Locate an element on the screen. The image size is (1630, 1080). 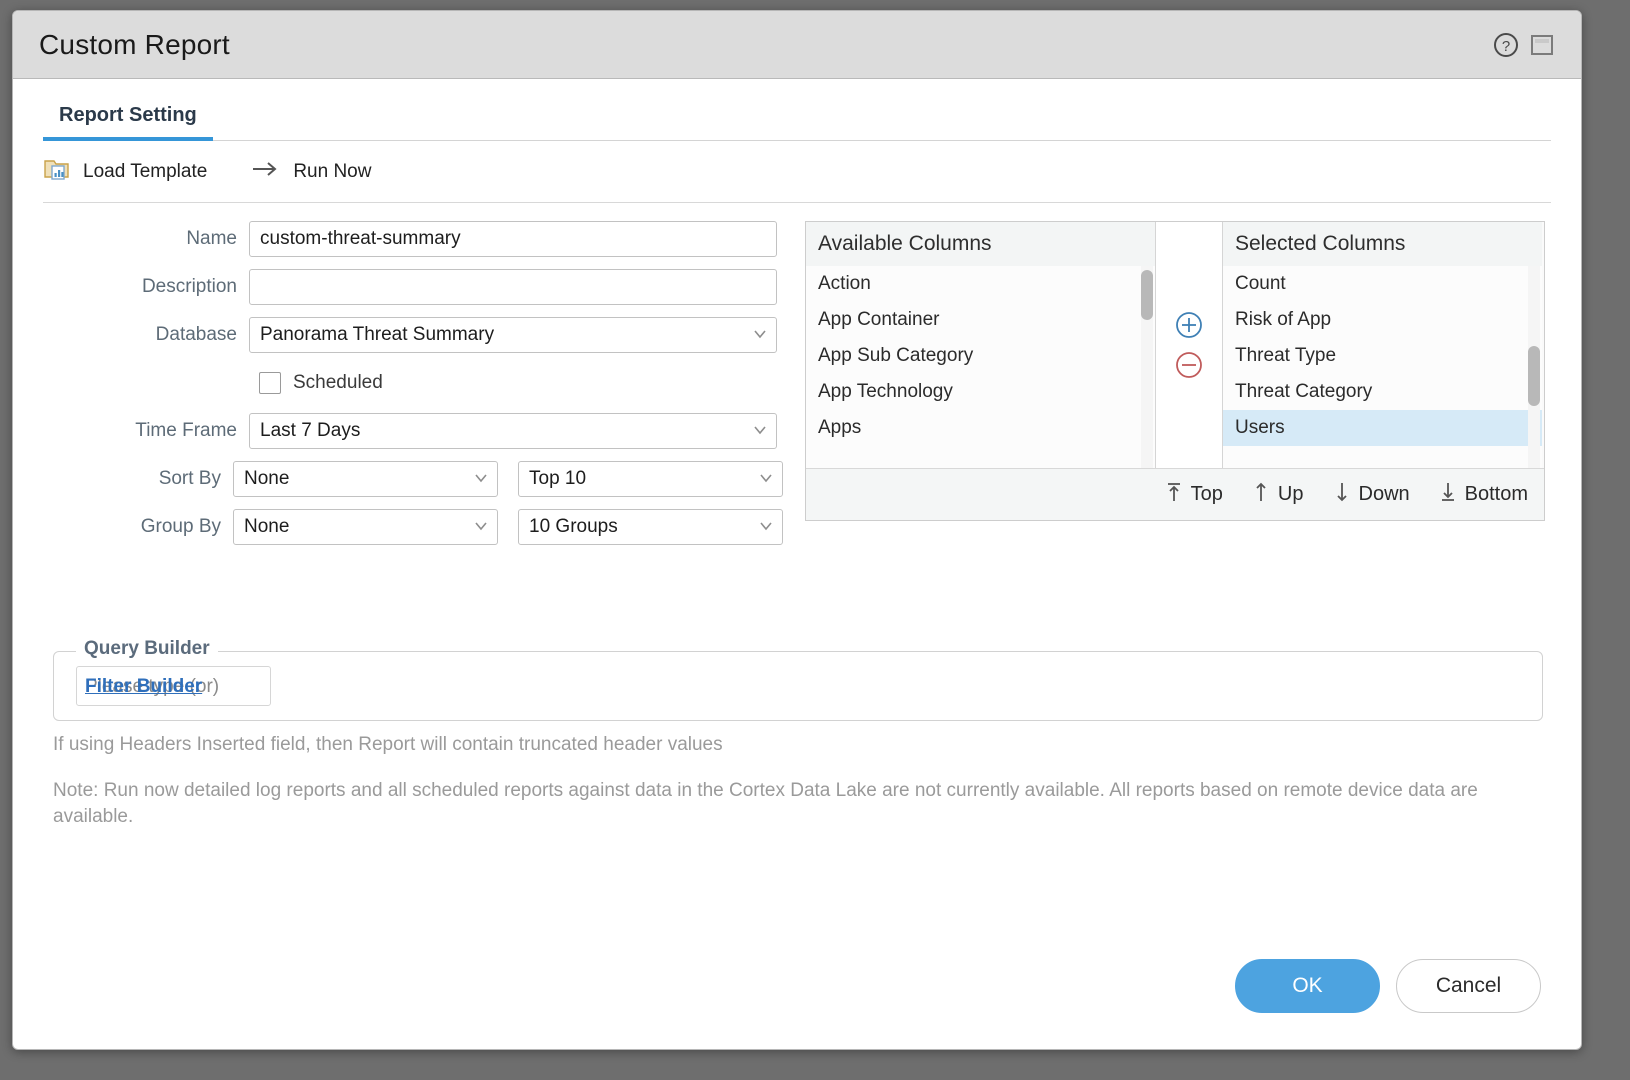
action-bar: Load Template Run Now is located at coordinates (797, 172).